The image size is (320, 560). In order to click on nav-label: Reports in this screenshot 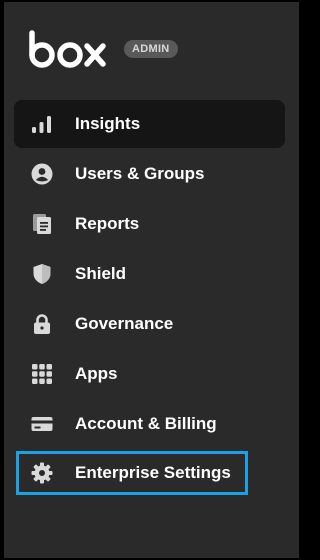, I will do `click(107, 223)`.